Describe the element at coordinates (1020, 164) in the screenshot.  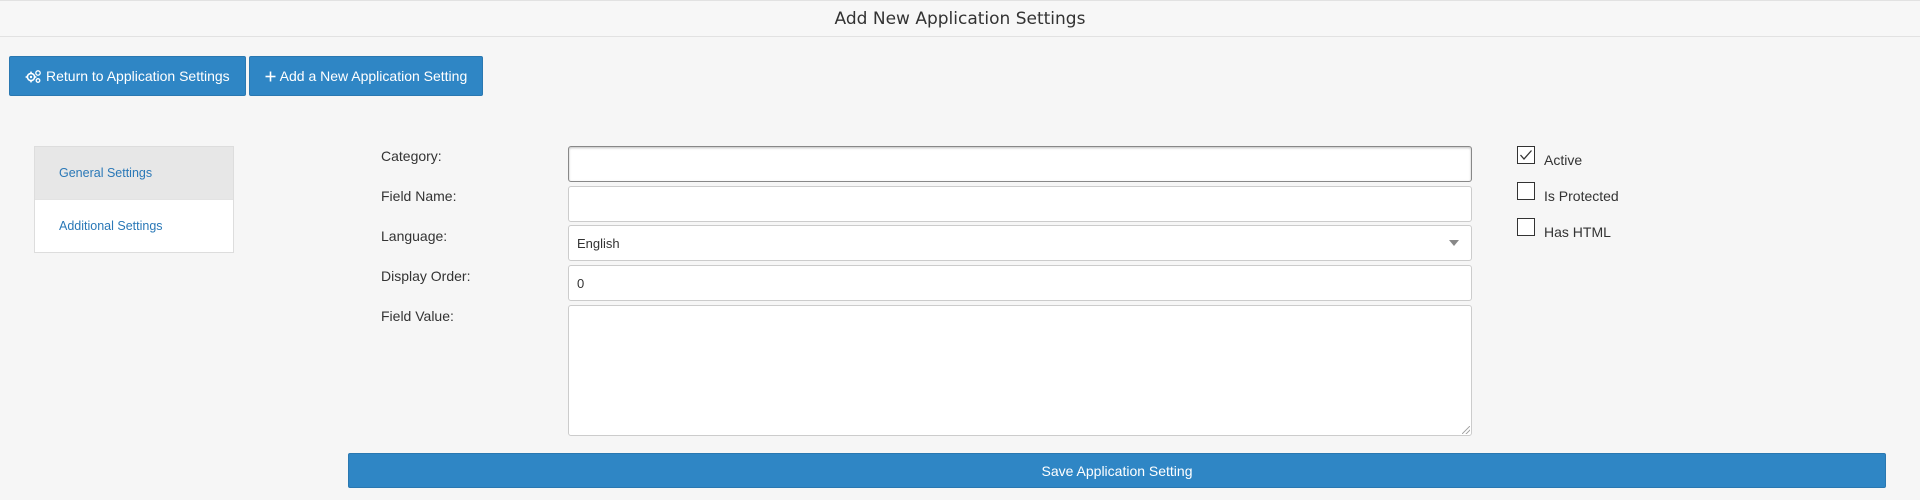
I see `category-input` at that location.